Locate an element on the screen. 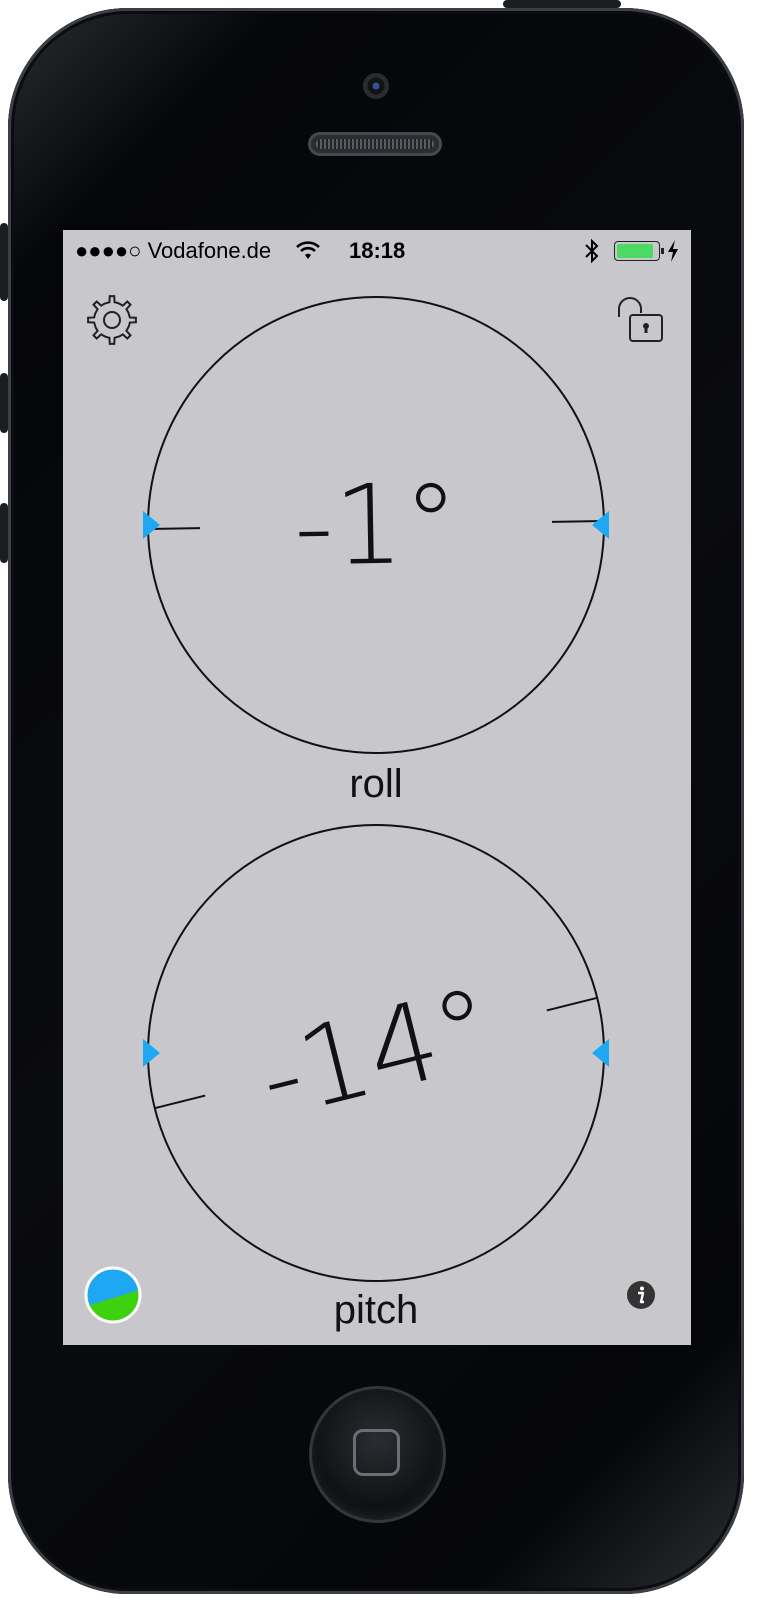  roll-value: -1° is located at coordinates (376, 525).